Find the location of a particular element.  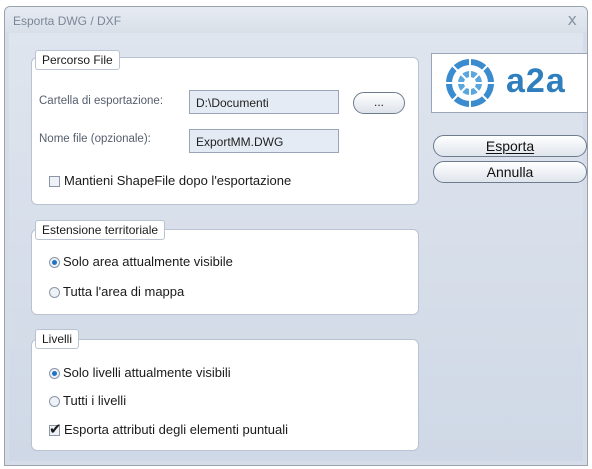

cancel-button-label: Annulla is located at coordinates (510, 172).